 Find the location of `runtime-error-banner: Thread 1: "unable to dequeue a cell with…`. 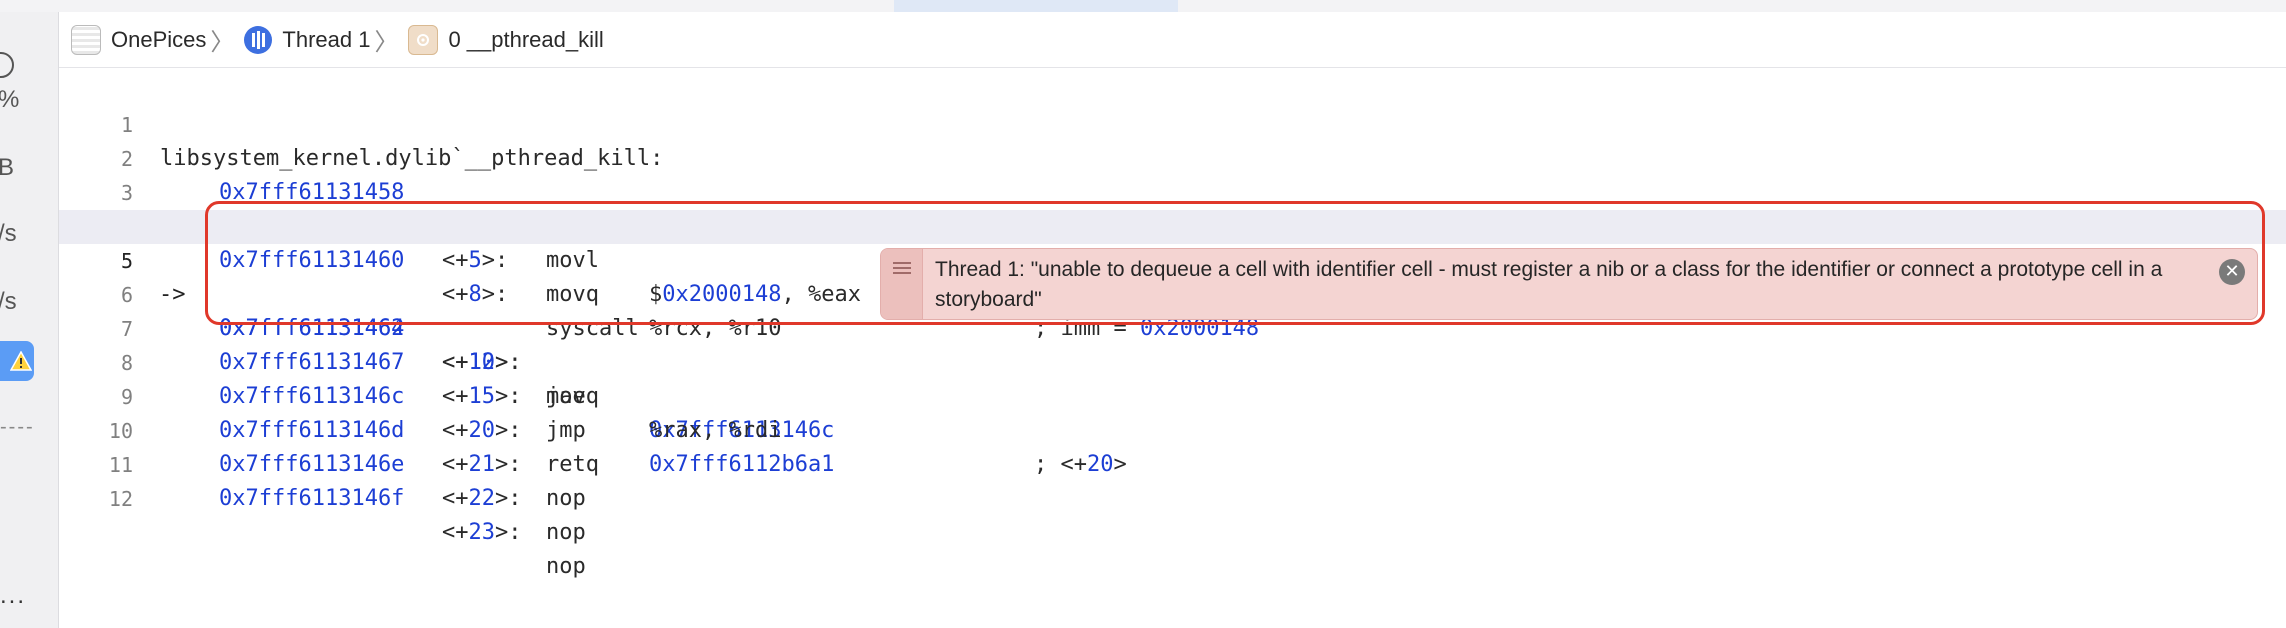

runtime-error-banner: Thread 1: "unable to dequeue a cell with… is located at coordinates (1569, 284).